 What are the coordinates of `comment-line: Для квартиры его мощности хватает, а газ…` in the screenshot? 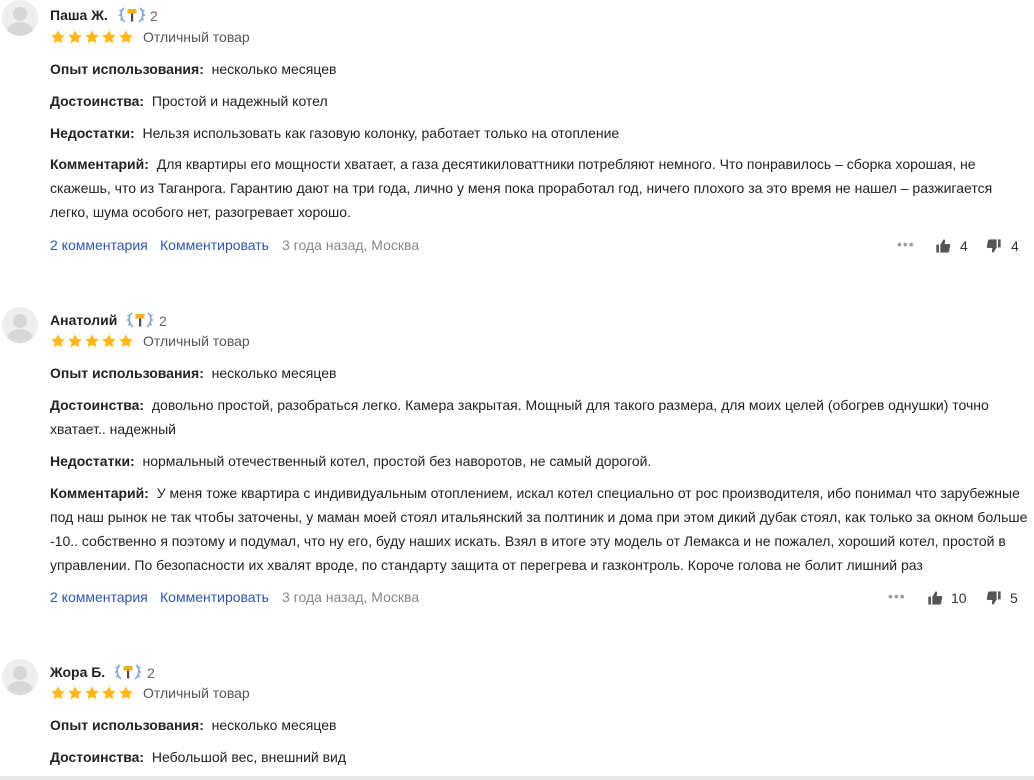 It's located at (566, 164).